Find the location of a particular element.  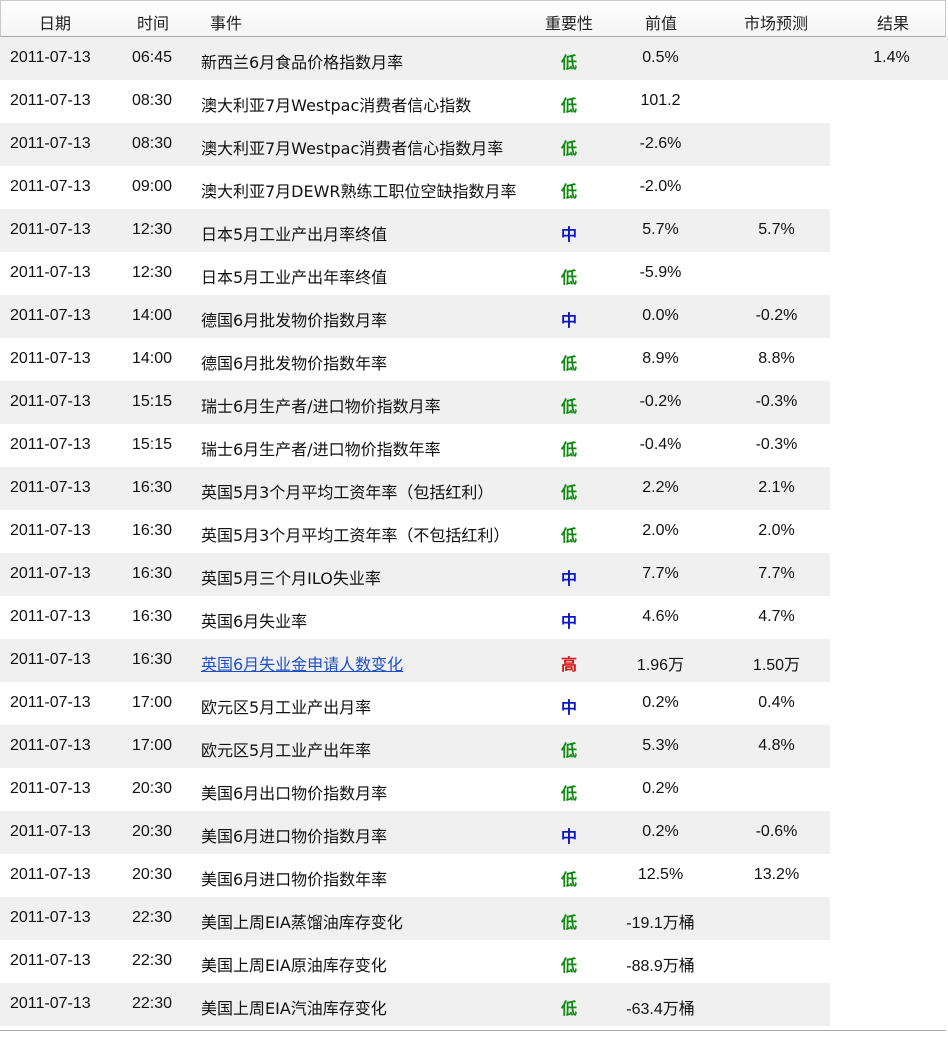

row-forecast: 2.0% is located at coordinates (776, 530).